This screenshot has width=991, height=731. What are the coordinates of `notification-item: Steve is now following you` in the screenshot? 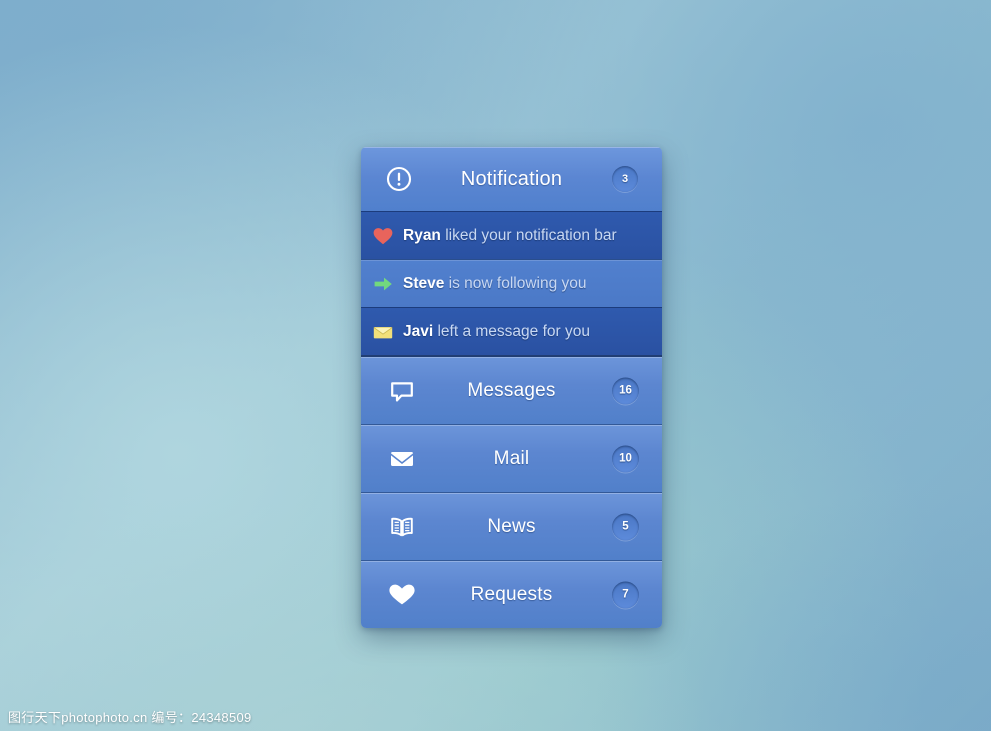 It's located at (511, 283).